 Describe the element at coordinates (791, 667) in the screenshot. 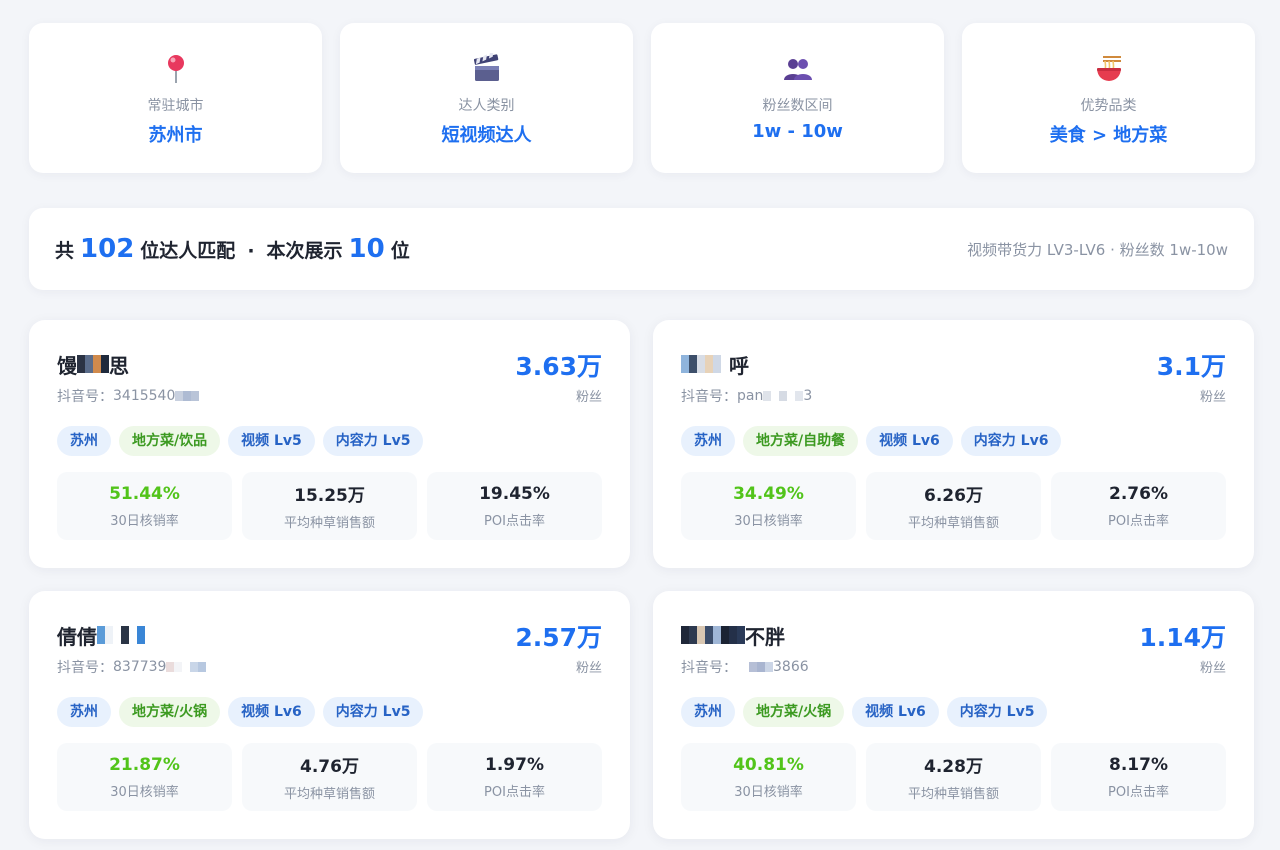

I see `handle-tail: 3866` at that location.